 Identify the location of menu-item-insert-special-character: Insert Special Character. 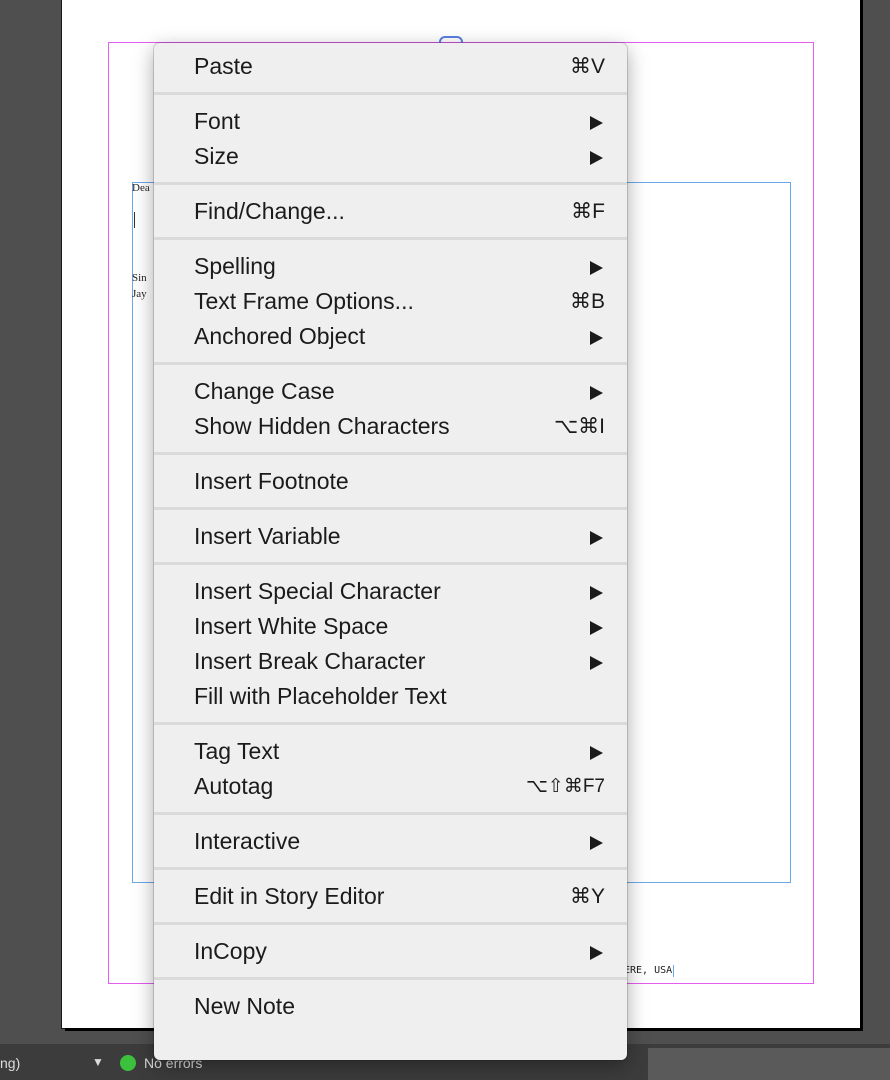
(390, 591).